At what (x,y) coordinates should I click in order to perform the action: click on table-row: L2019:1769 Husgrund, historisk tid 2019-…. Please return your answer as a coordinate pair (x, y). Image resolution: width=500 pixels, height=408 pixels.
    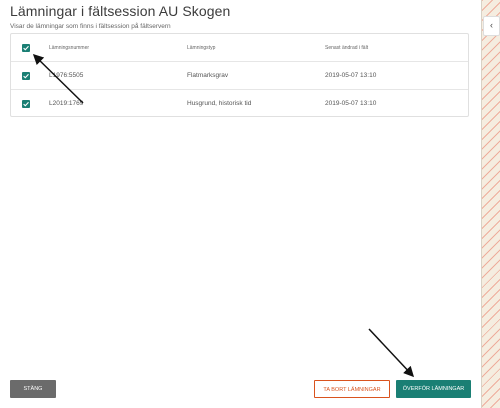
    Looking at the image, I should click on (239, 104).